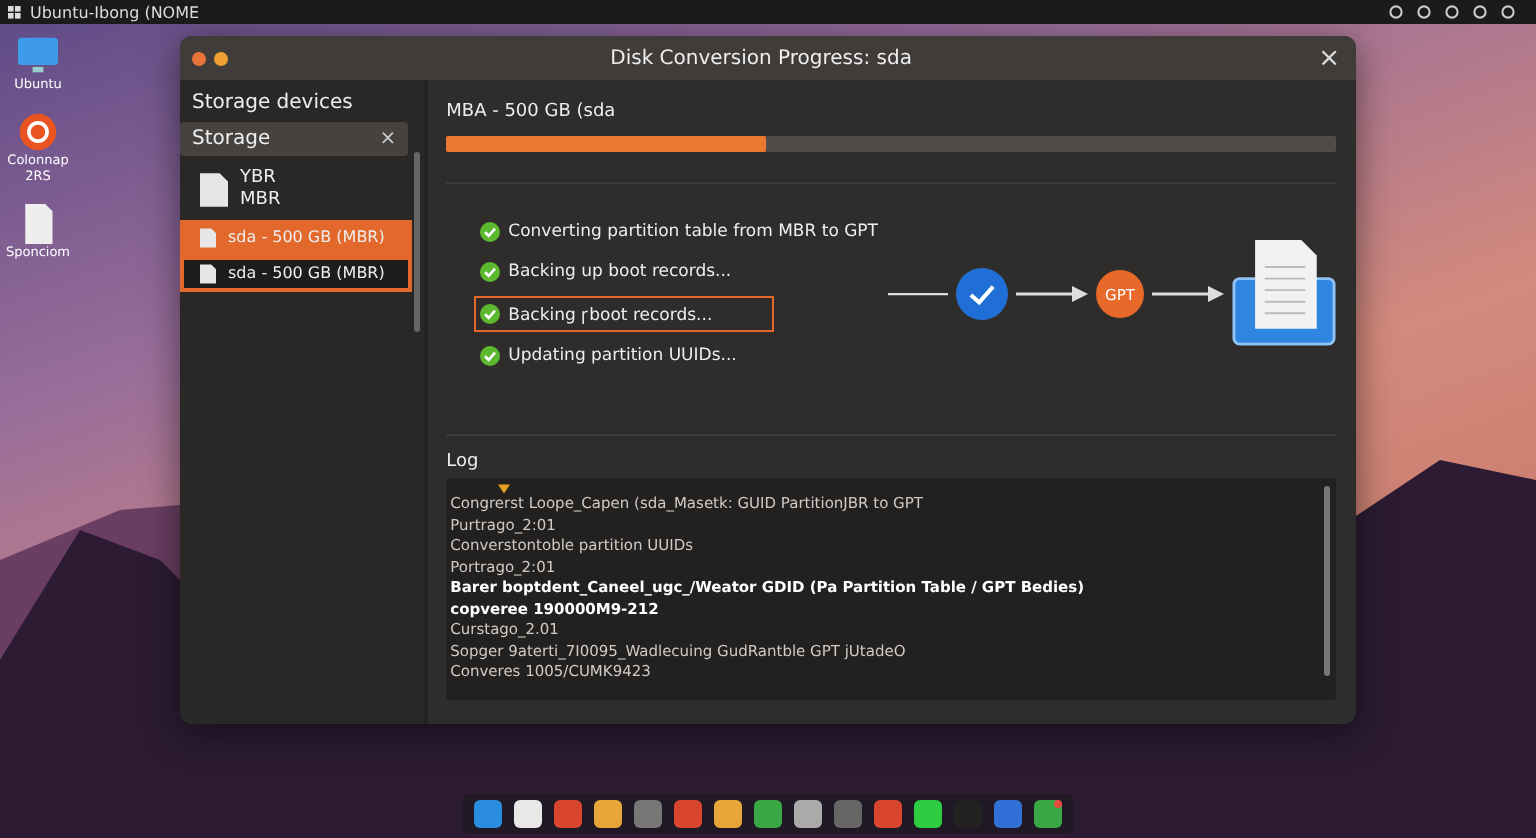  Describe the element at coordinates (296, 273) in the screenshot. I see `device-item: sda - 500 GB (MBR)` at that location.